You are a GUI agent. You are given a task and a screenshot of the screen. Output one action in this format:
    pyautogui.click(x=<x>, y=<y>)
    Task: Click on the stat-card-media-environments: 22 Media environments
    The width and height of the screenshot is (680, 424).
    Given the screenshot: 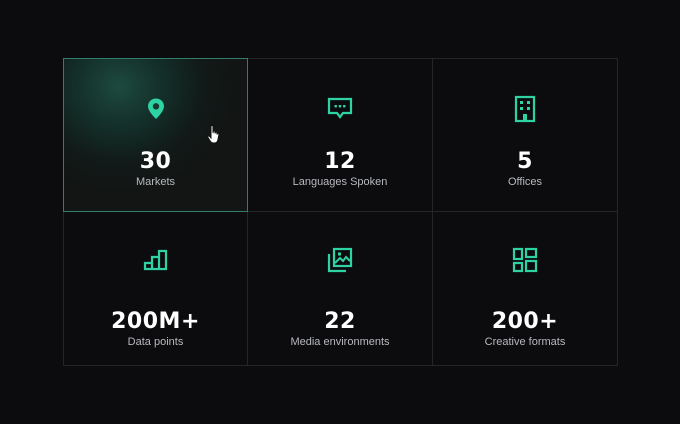 What is the action you would take?
    pyautogui.click(x=340, y=289)
    